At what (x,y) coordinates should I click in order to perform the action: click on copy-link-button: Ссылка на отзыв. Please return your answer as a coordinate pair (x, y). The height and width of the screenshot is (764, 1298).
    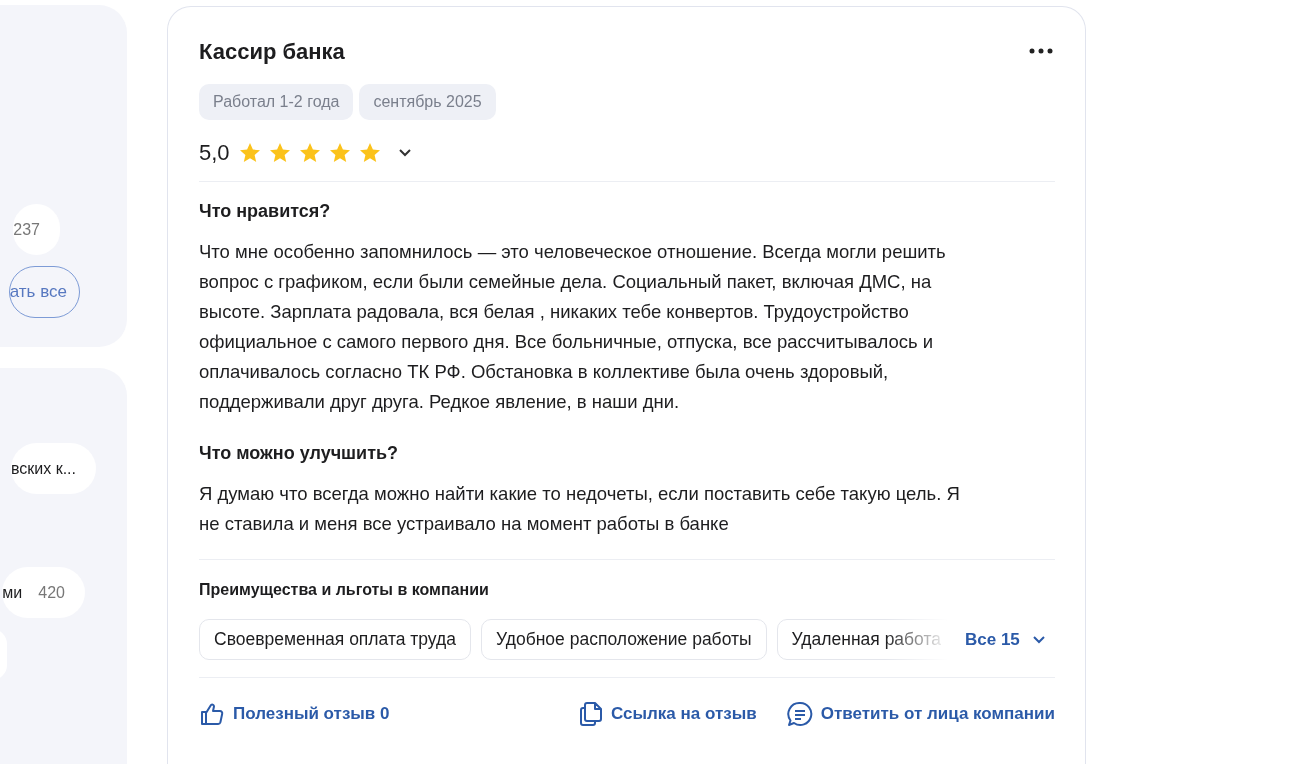
    Looking at the image, I should click on (668, 714).